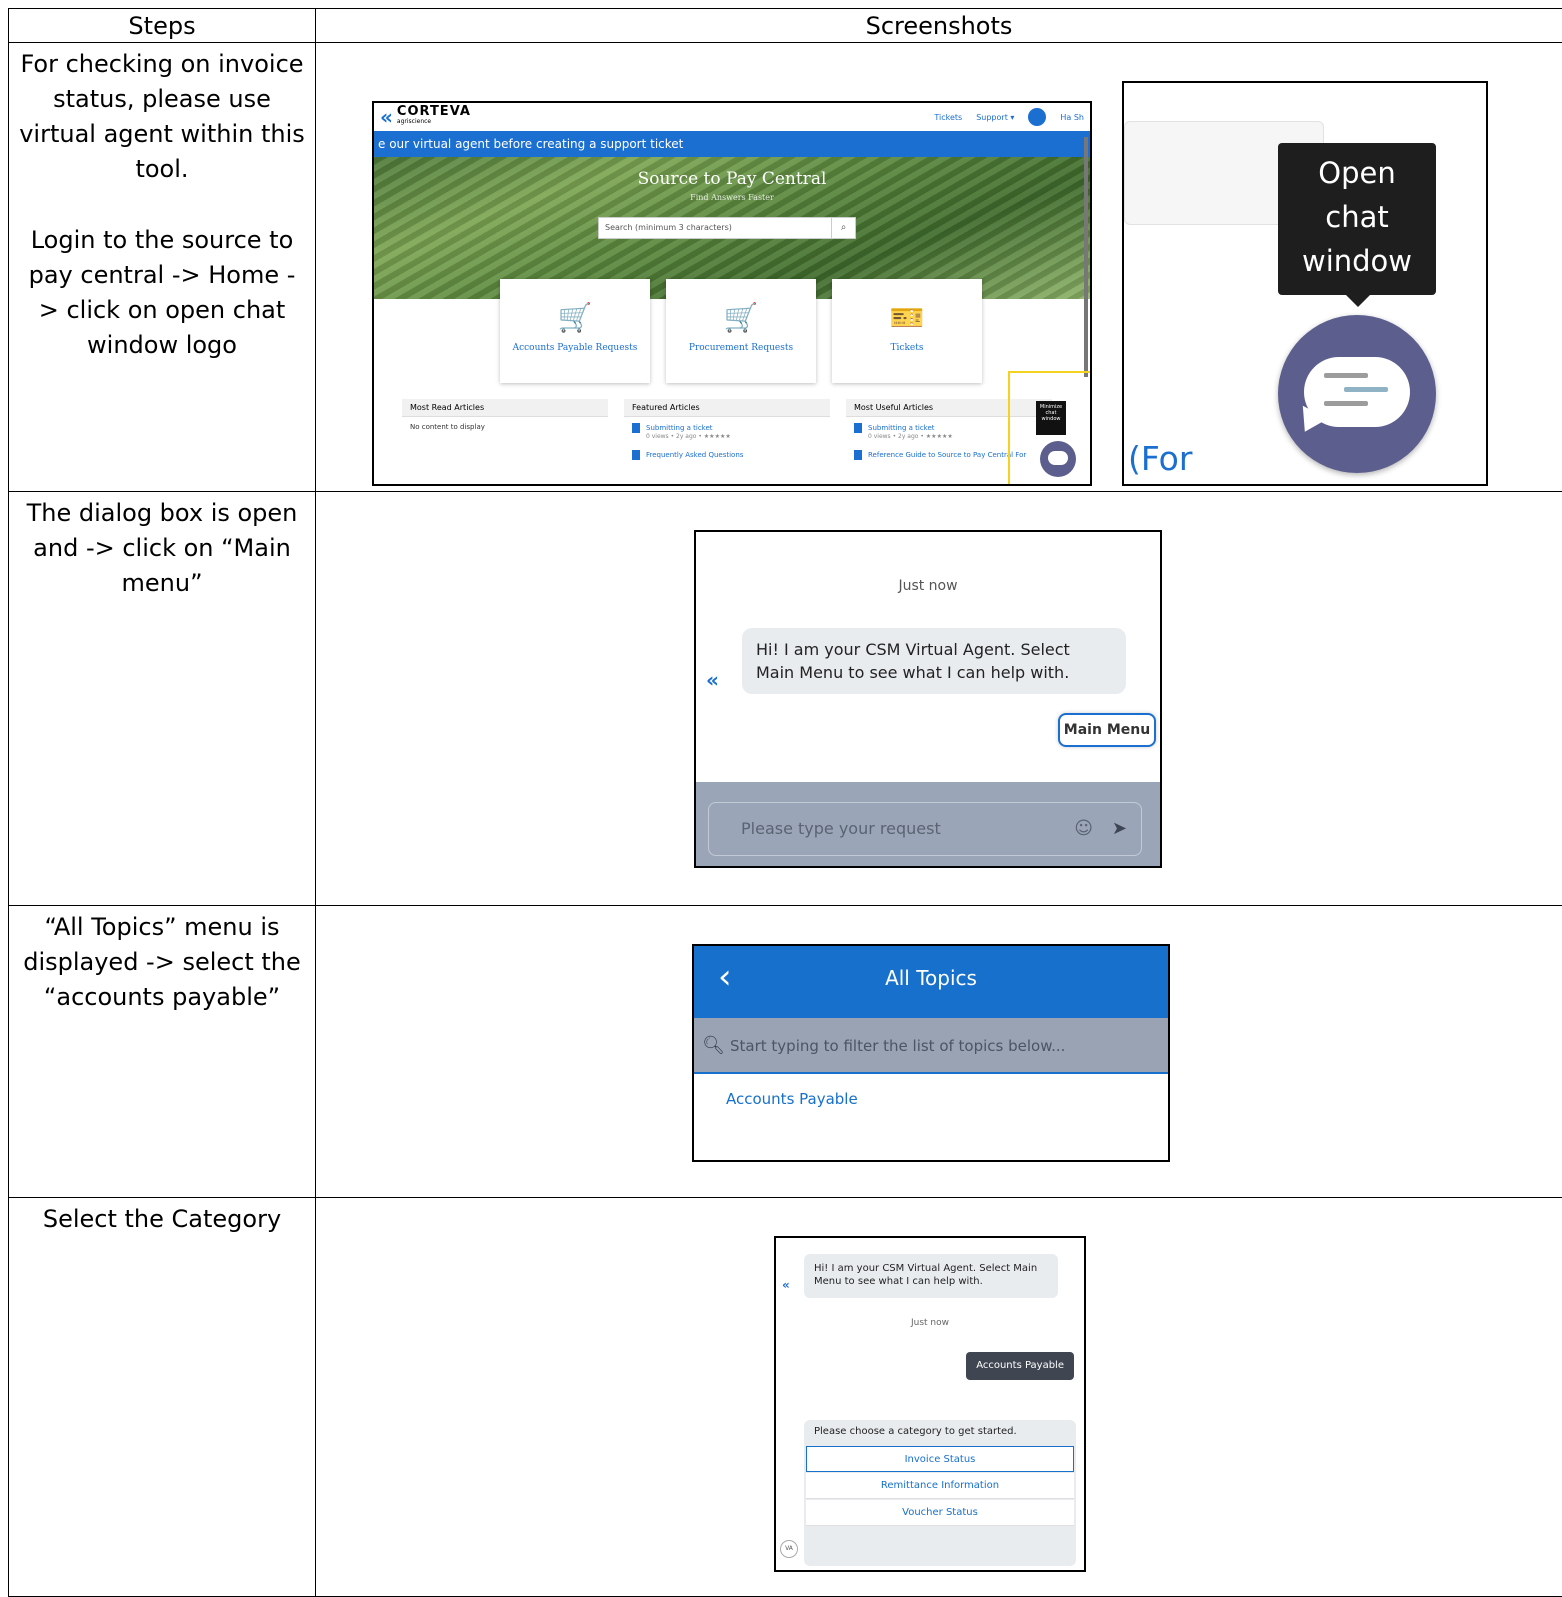 This screenshot has height=1597, width=1562. What do you see at coordinates (843, 228) in the screenshot?
I see `search-icon: ⌕` at bounding box center [843, 228].